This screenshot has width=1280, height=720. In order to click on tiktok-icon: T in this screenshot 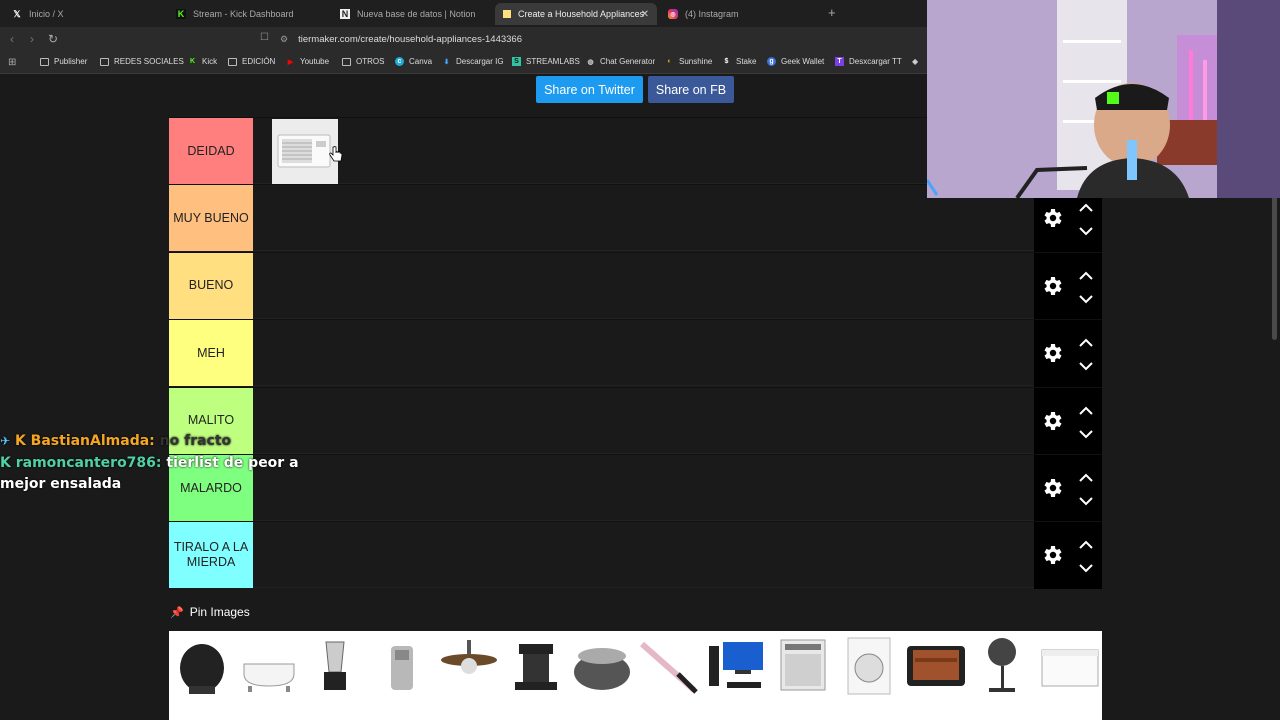, I will do `click(839, 61)`.